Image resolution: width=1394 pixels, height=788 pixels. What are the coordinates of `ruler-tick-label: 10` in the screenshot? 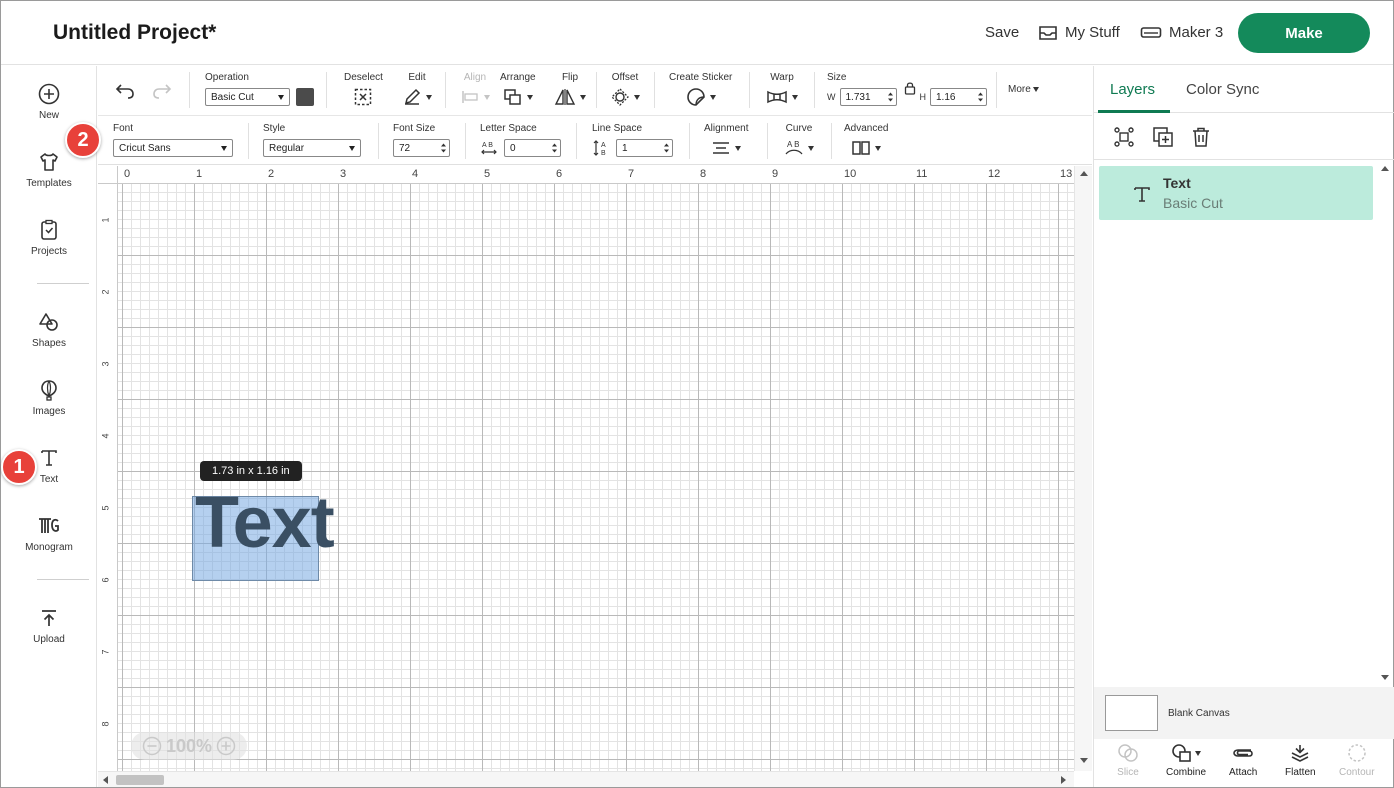 It's located at (850, 174).